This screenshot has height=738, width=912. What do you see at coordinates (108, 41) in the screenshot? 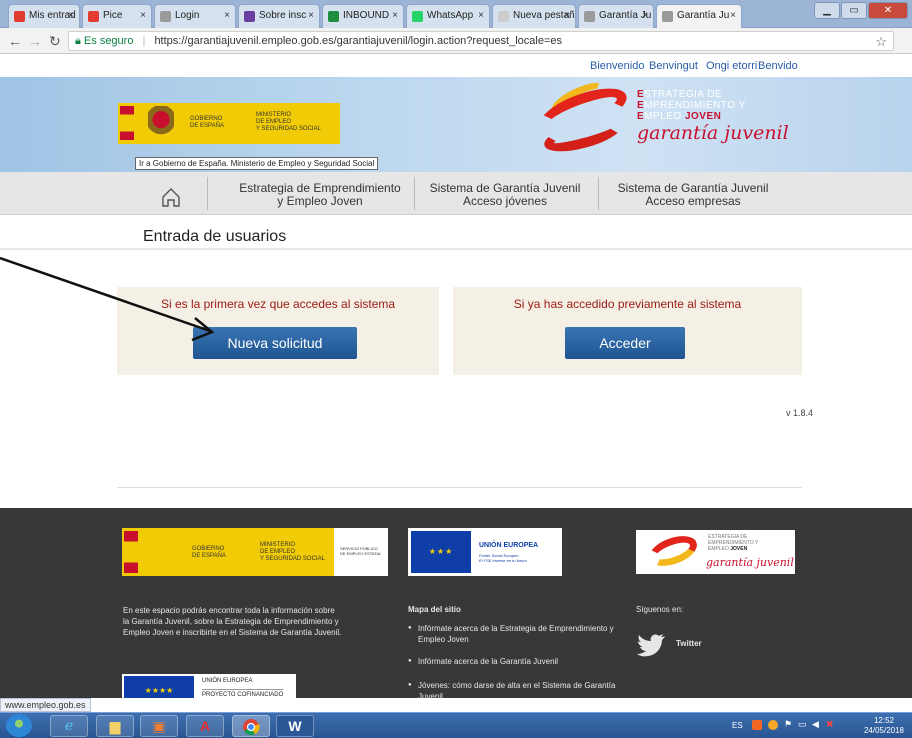
I see `secure-label: Es seguro` at bounding box center [108, 41].